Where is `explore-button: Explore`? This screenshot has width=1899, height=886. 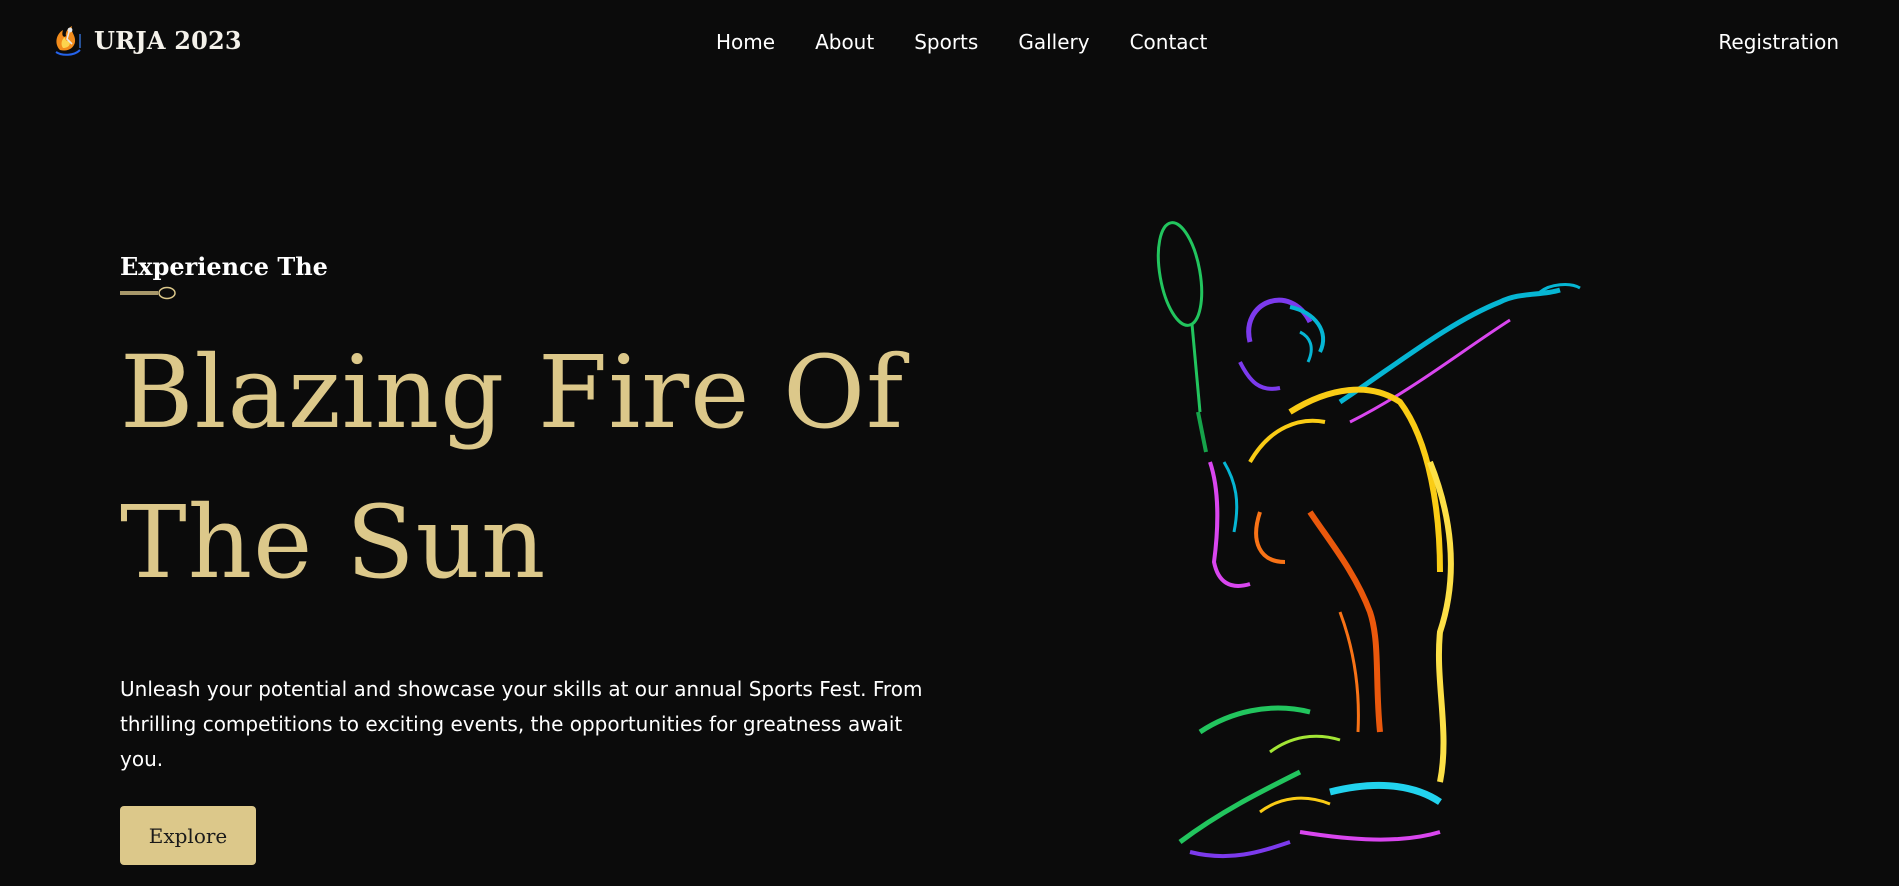
explore-button: Explore is located at coordinates (188, 835).